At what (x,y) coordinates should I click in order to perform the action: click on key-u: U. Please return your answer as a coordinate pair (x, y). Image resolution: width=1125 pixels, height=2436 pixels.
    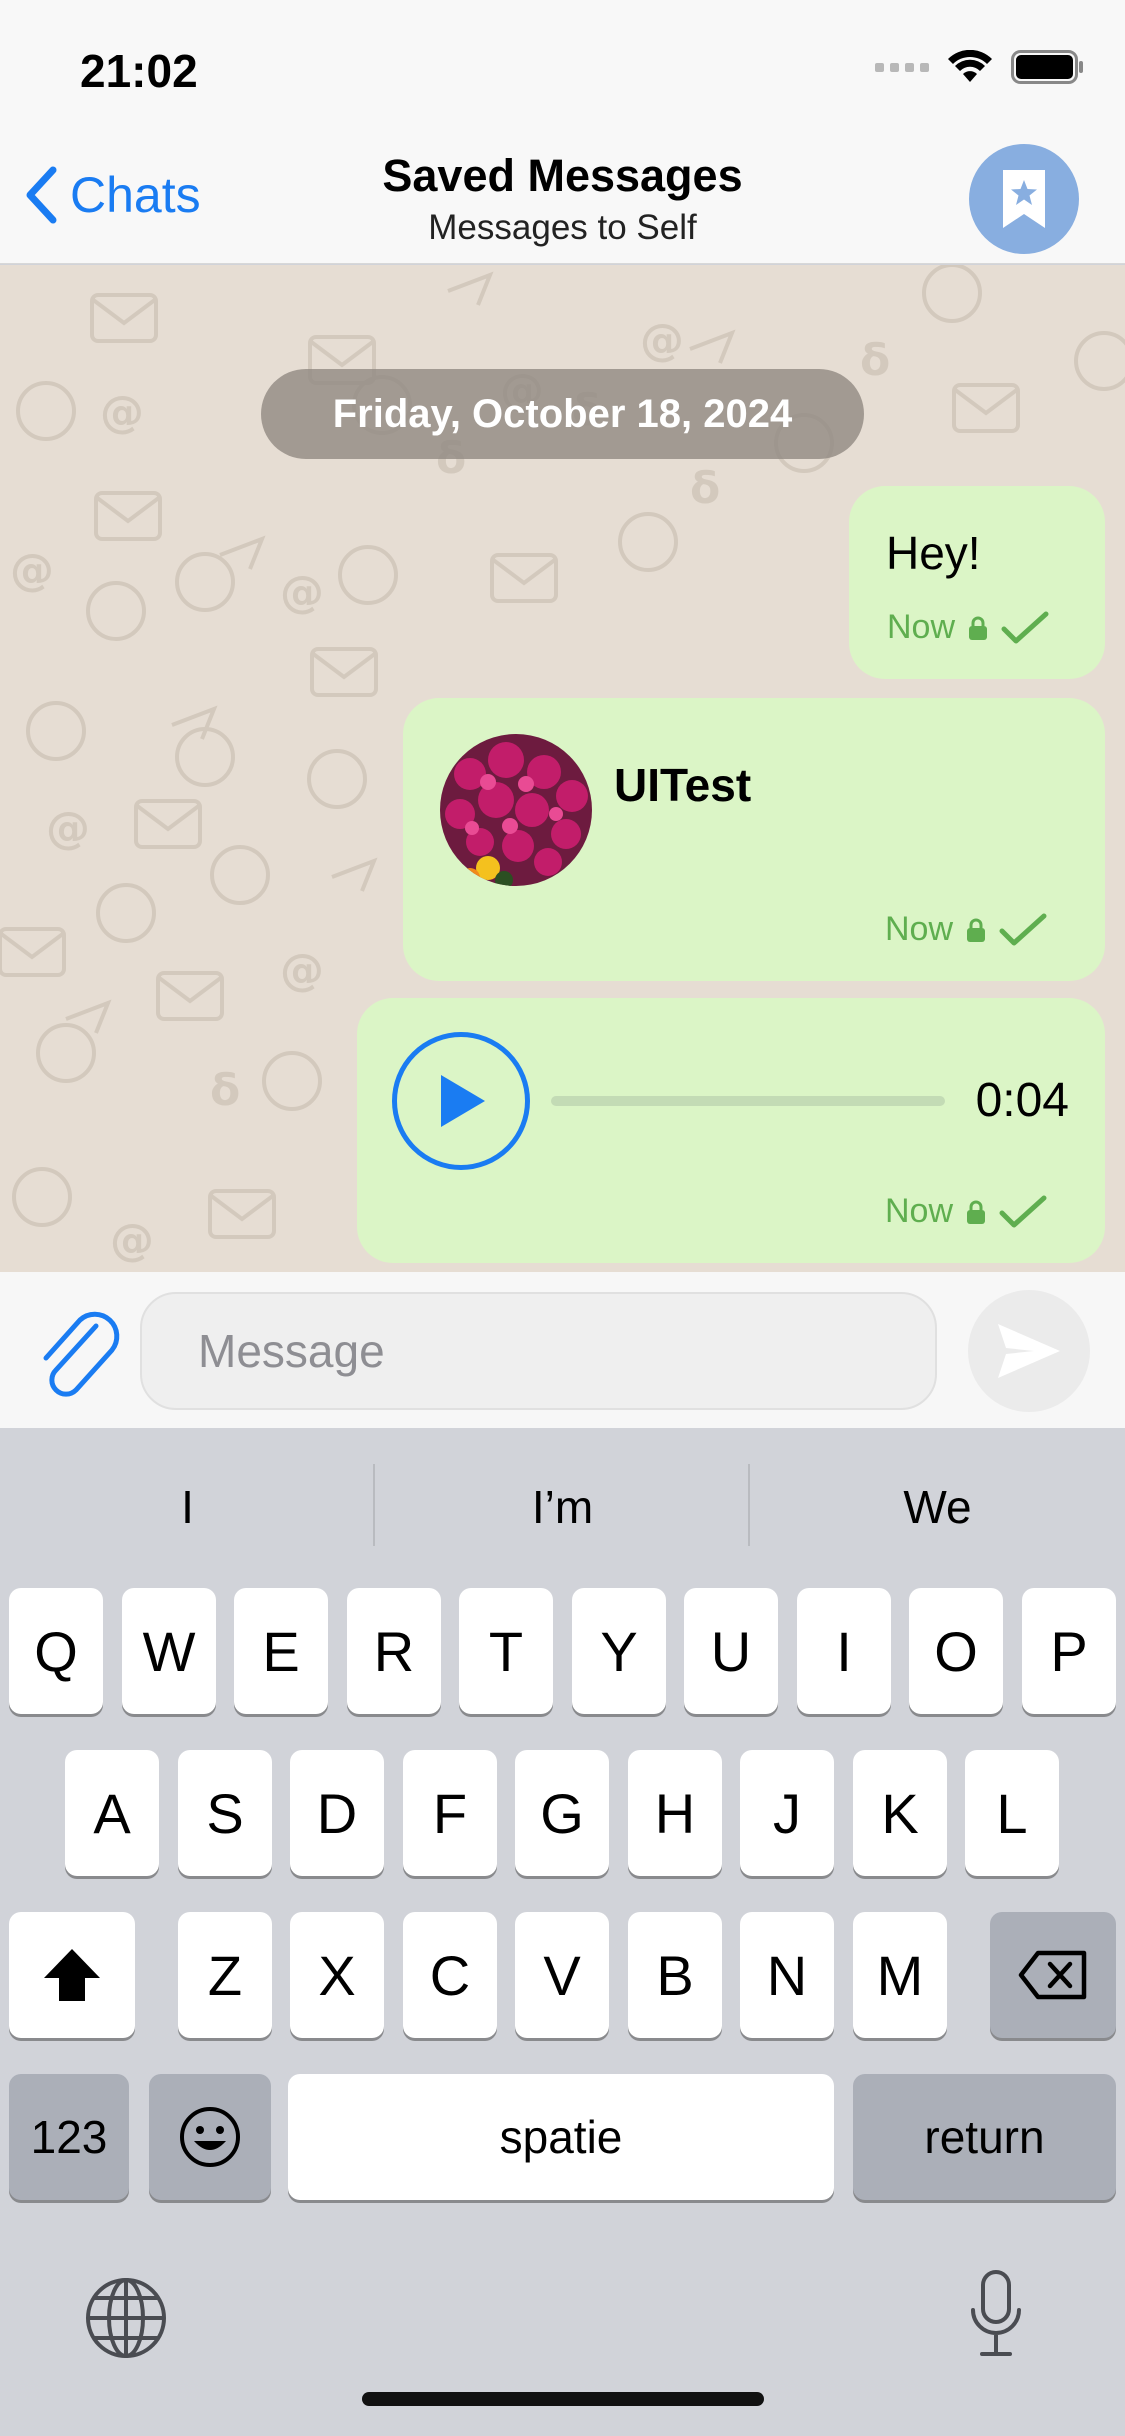
    Looking at the image, I should click on (731, 1651).